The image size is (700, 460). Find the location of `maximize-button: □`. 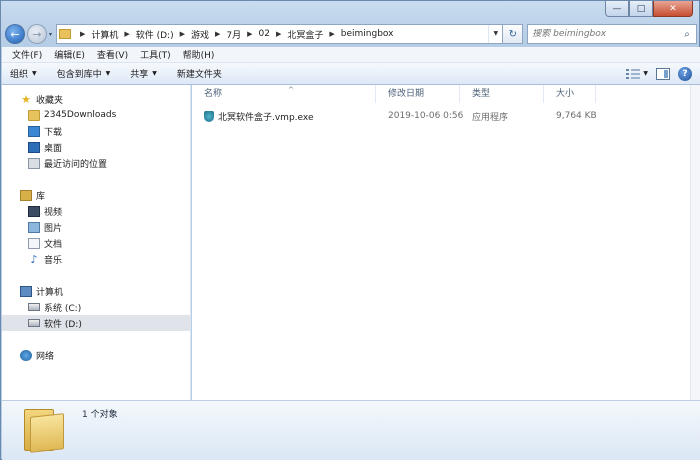

maximize-button: □ is located at coordinates (641, 9).